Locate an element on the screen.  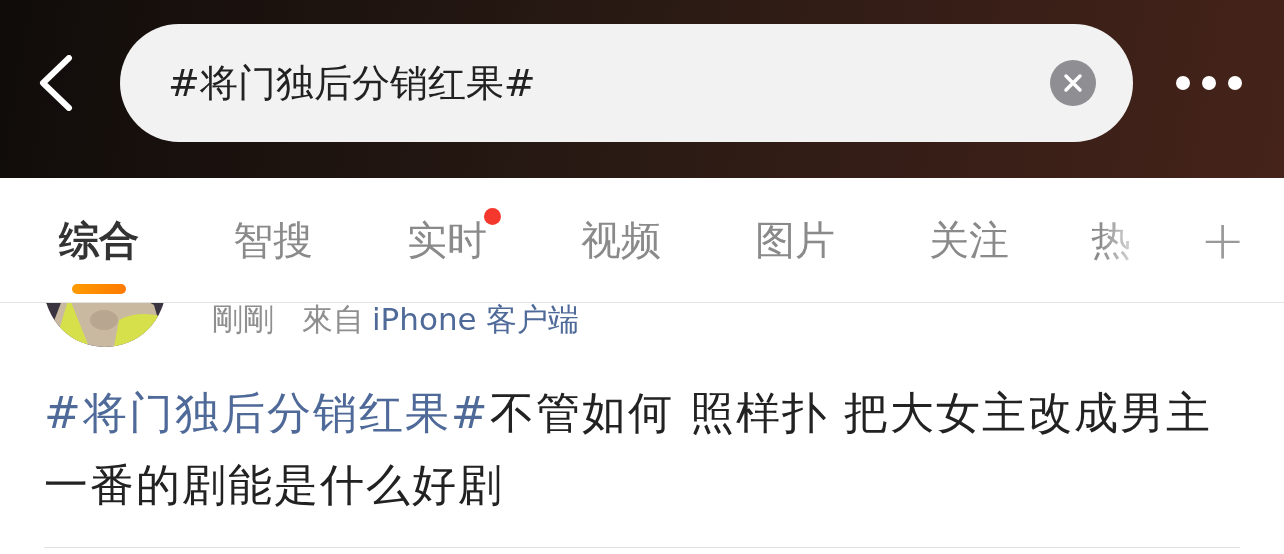
tab: 综合 is located at coordinates (99, 240).